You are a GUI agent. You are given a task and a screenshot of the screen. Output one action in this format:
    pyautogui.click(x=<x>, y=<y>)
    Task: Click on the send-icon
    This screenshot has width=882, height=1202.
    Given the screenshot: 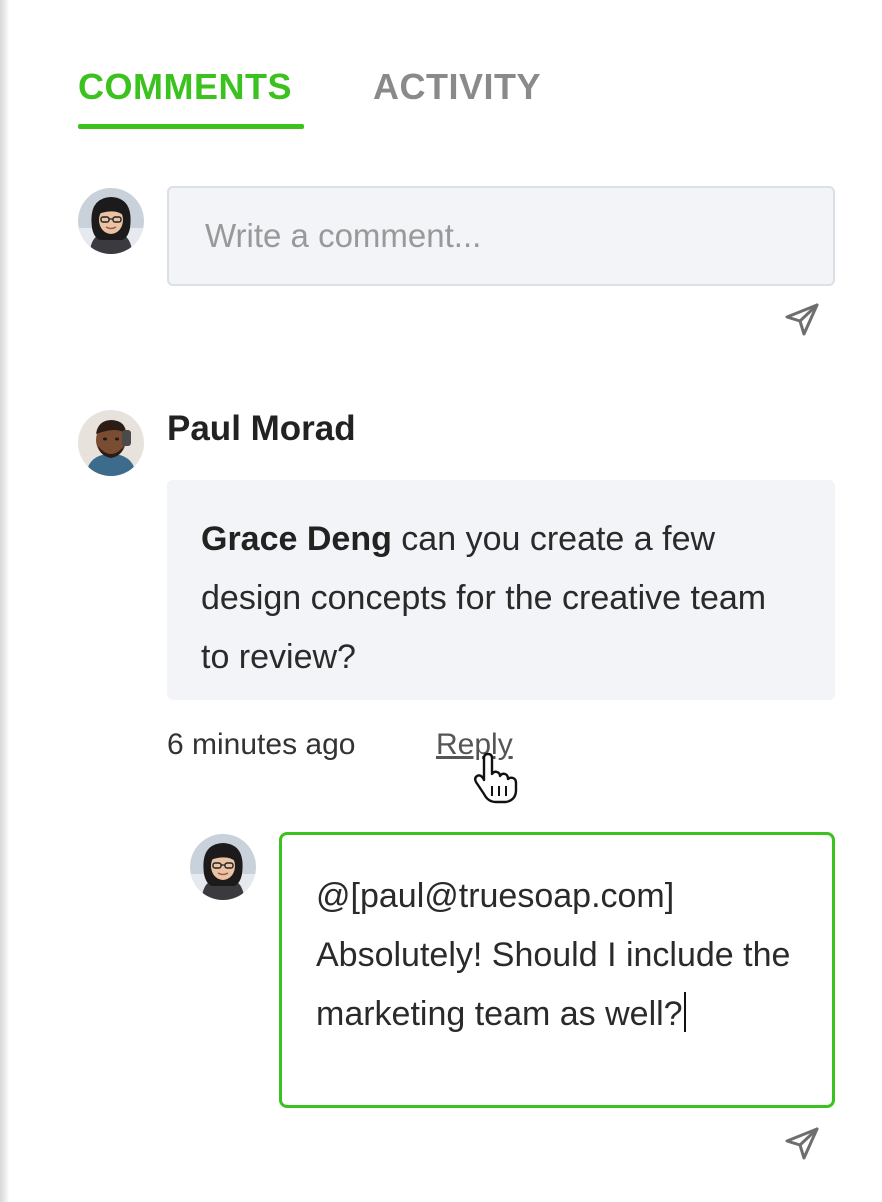 What is the action you would take?
    pyautogui.click(x=802, y=320)
    